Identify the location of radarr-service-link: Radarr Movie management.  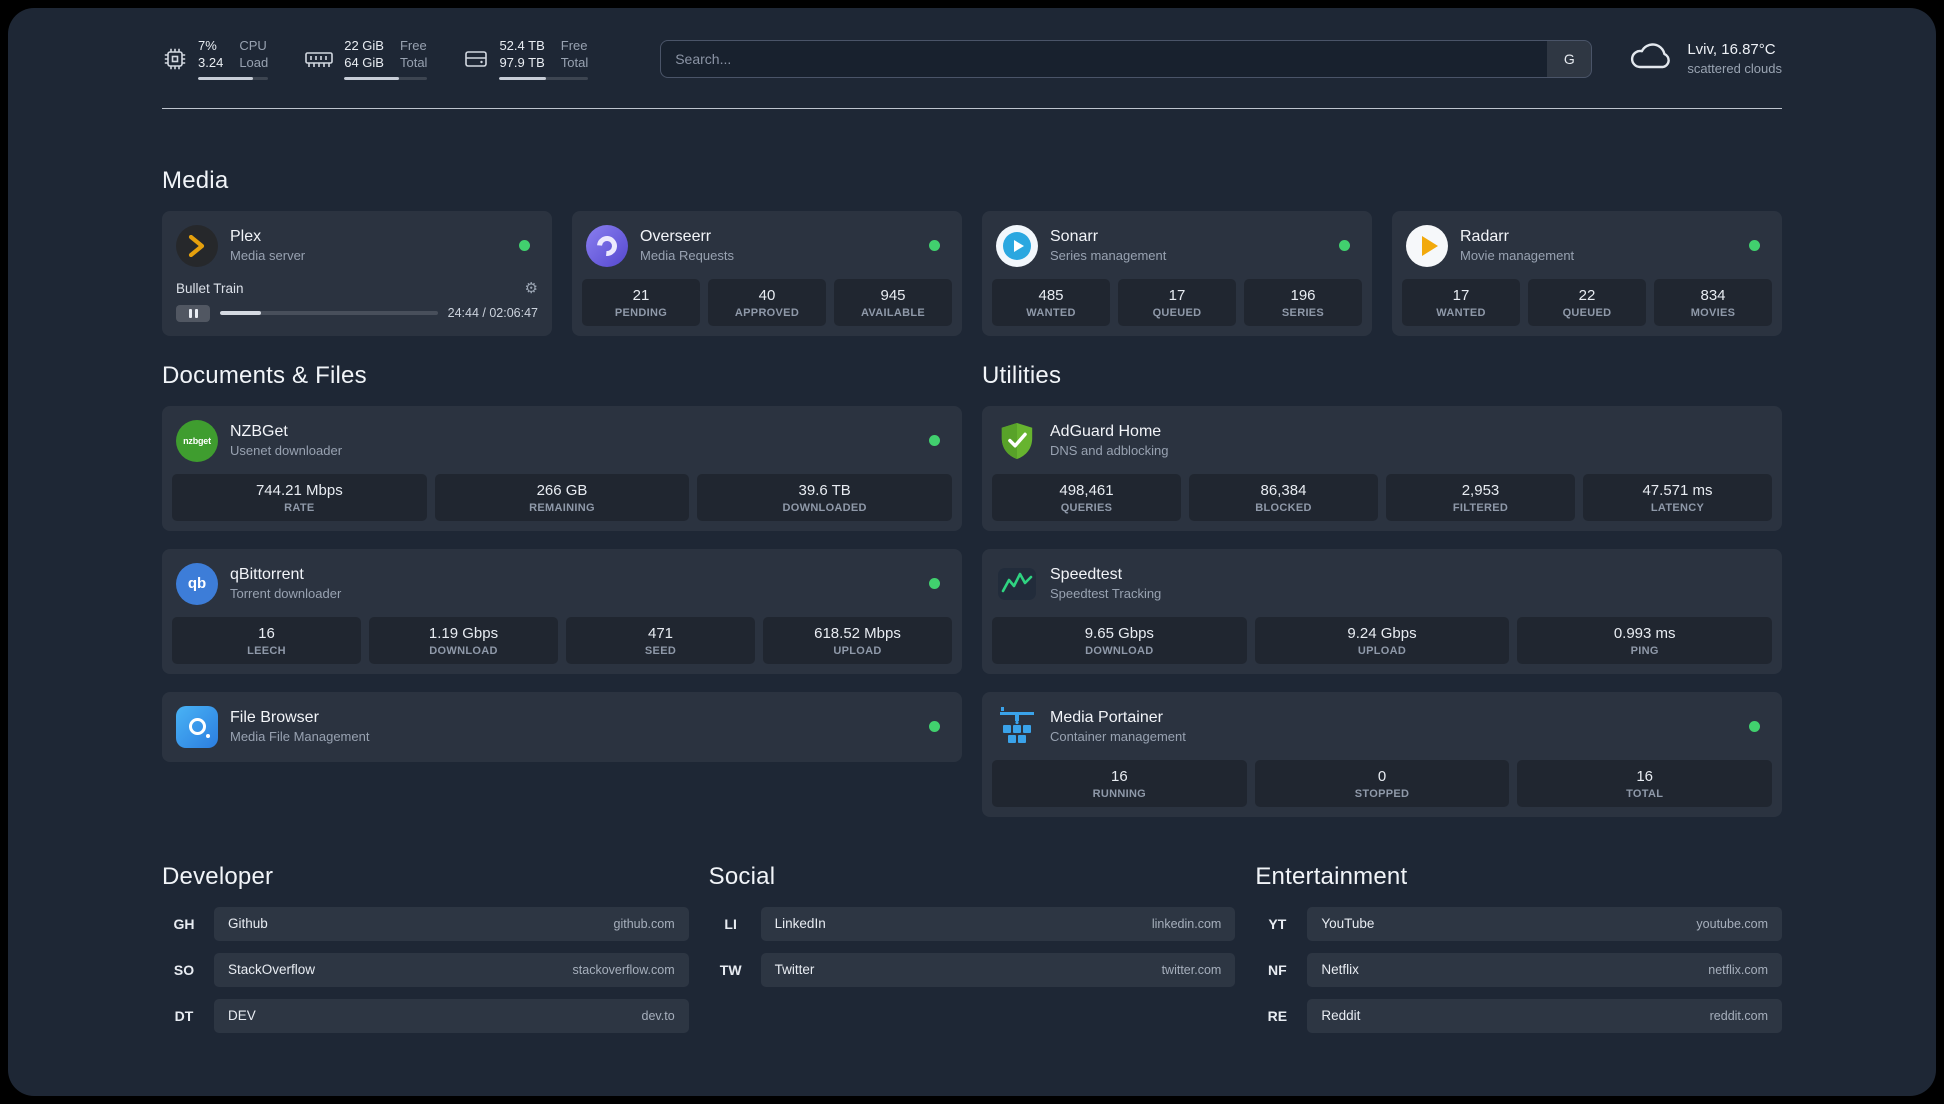
(1587, 250).